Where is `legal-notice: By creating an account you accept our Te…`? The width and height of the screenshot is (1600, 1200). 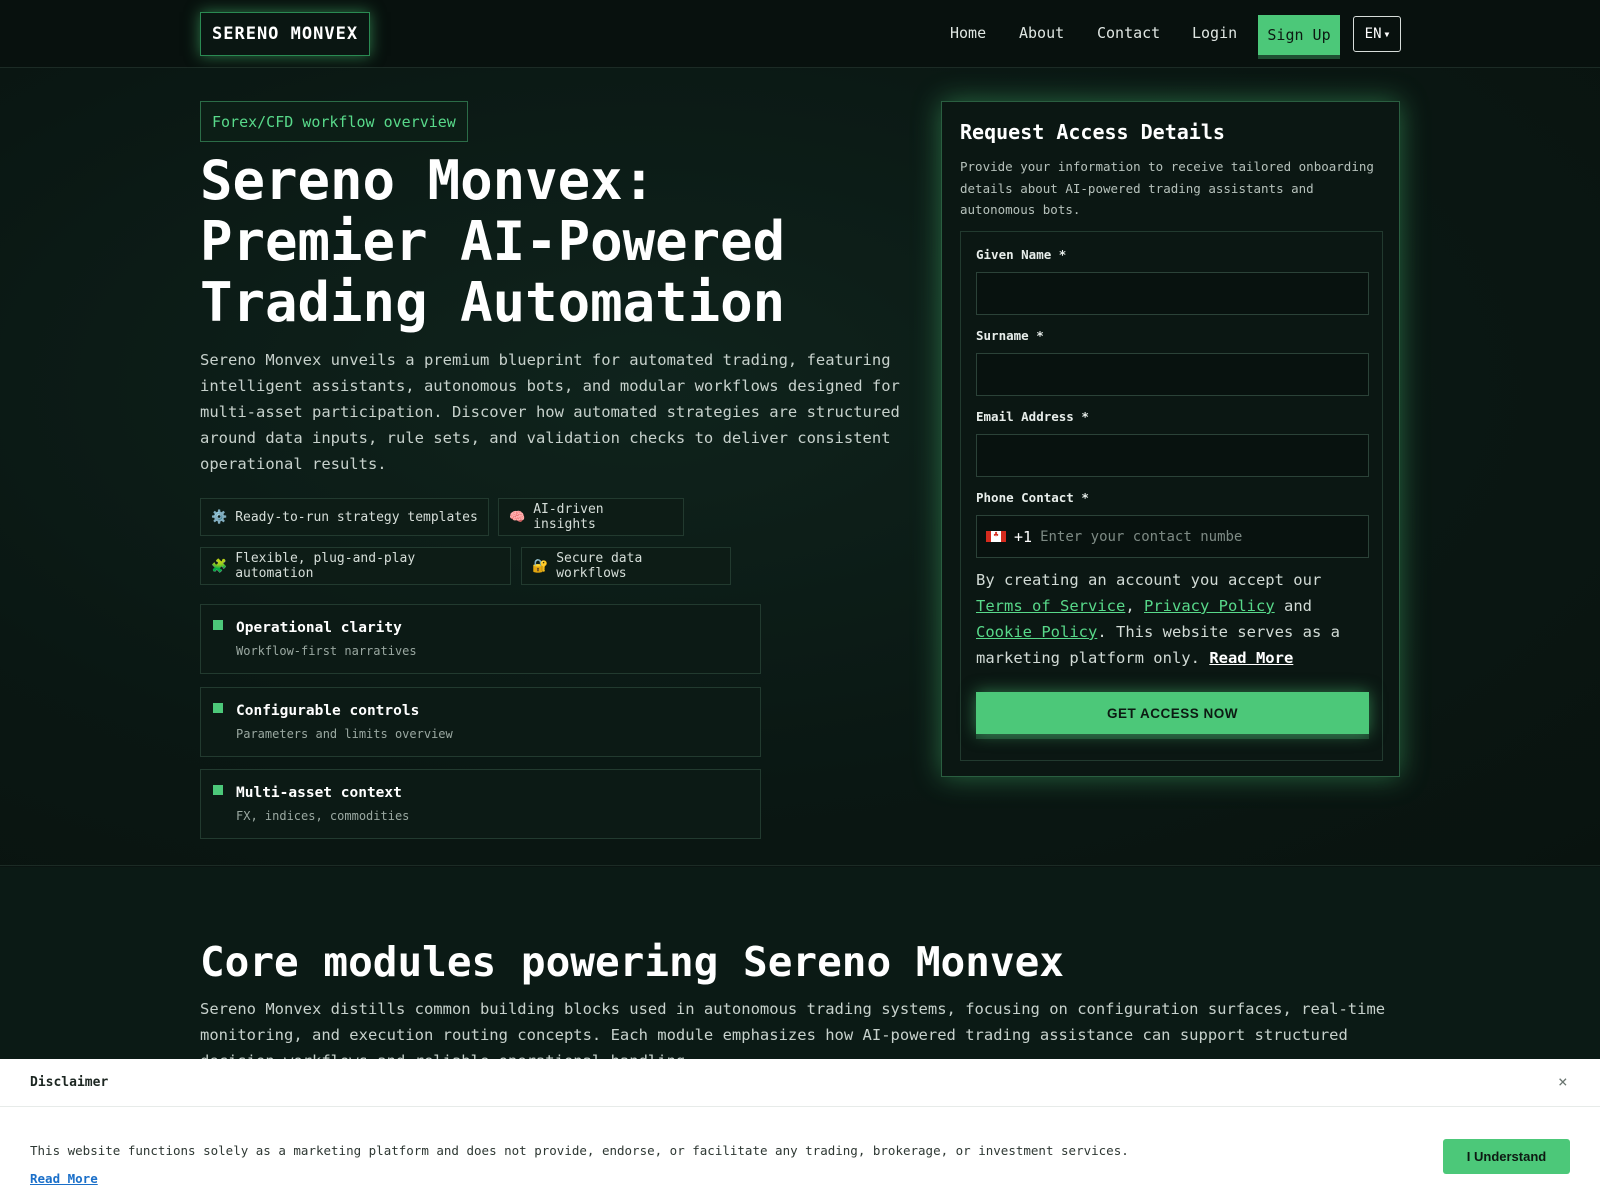 legal-notice: By creating an account you accept our Te… is located at coordinates (1173, 619).